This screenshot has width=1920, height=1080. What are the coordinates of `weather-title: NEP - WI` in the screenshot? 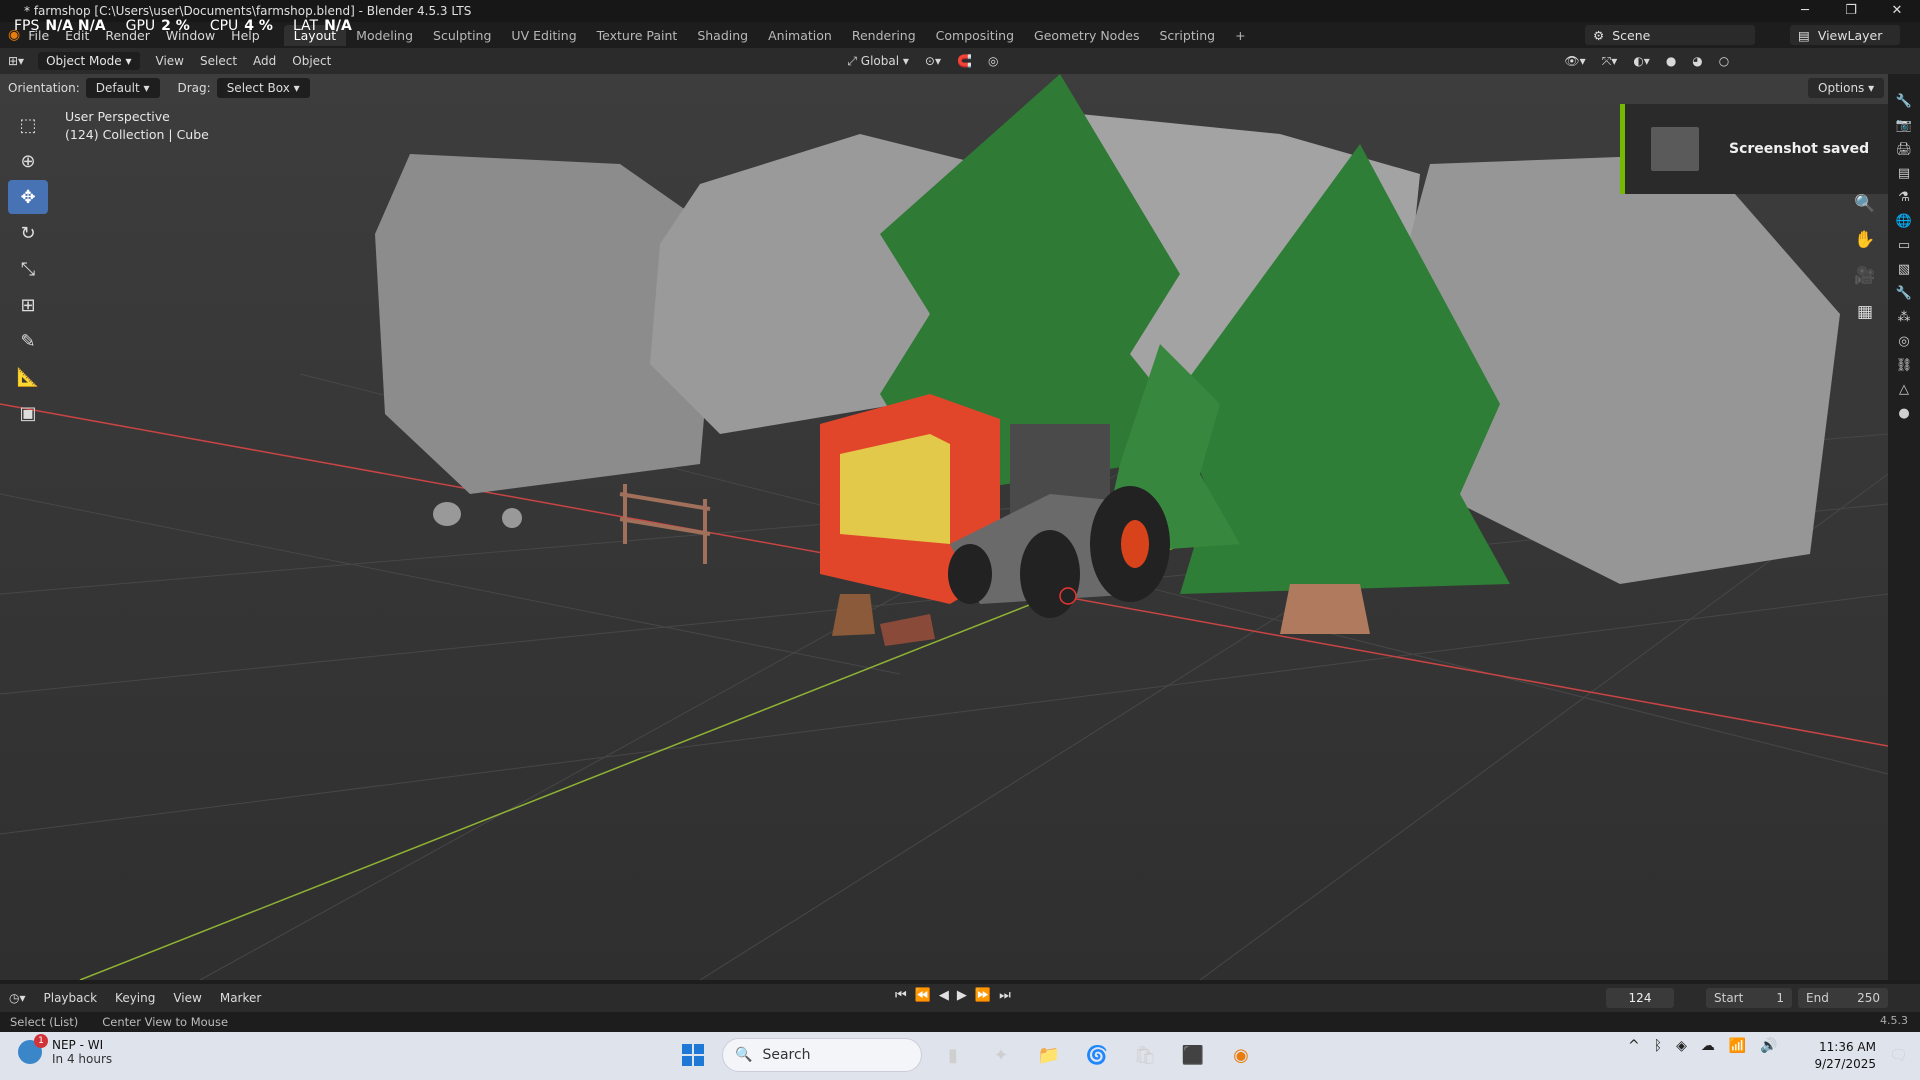 It's located at (78, 1045).